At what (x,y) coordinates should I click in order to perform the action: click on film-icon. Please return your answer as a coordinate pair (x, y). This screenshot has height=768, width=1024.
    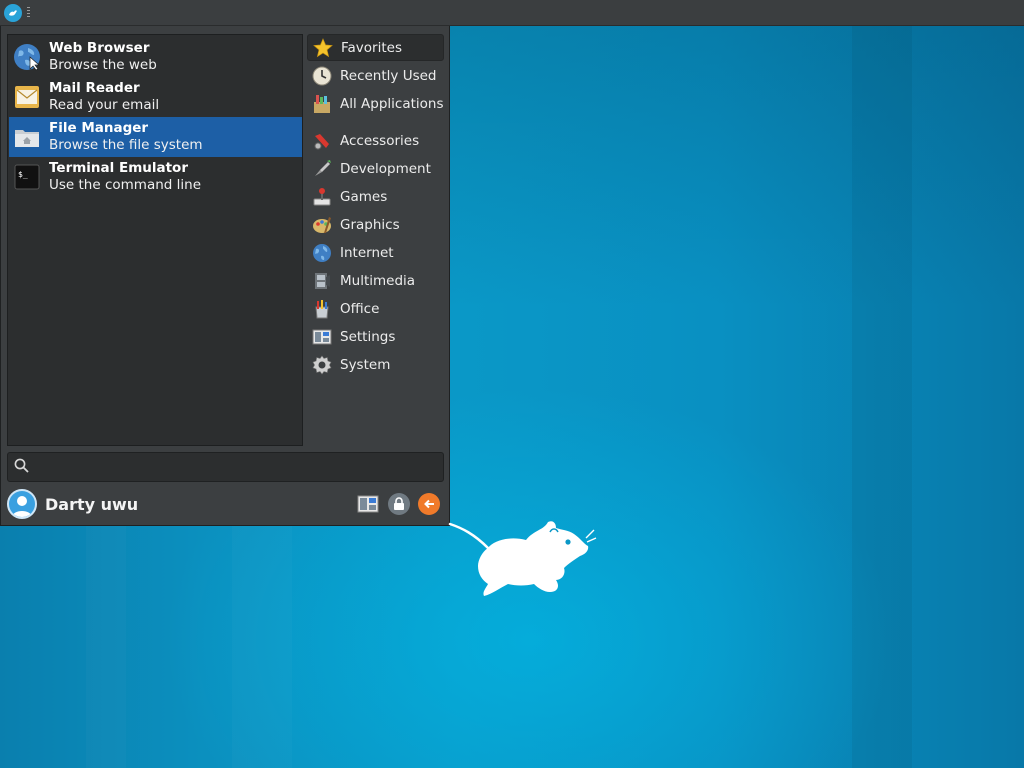
    Looking at the image, I should click on (322, 281).